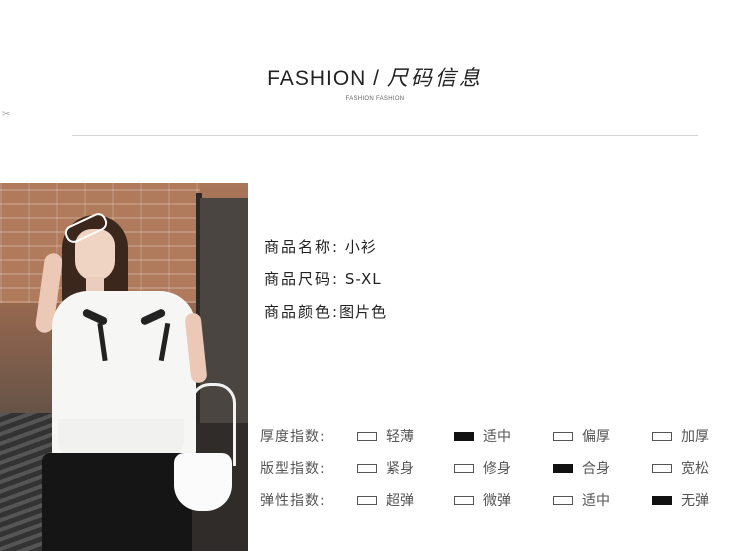 The image size is (750, 551). I want to click on header-divider, so click(385, 135).